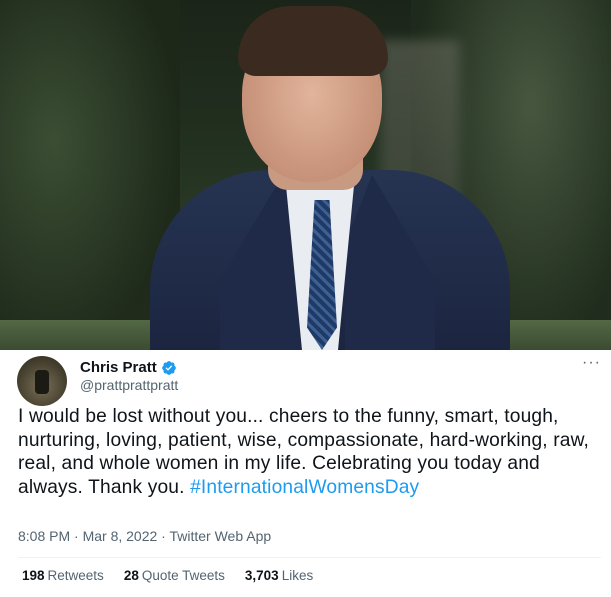 This screenshot has width=611, height=597. I want to click on hair, so click(313, 41).